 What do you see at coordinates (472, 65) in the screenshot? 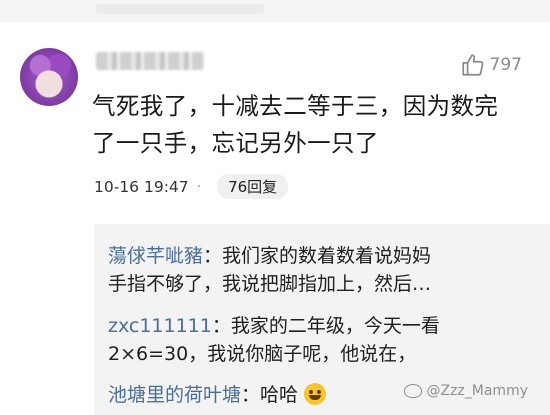
I see `thumbs-up-icon` at bounding box center [472, 65].